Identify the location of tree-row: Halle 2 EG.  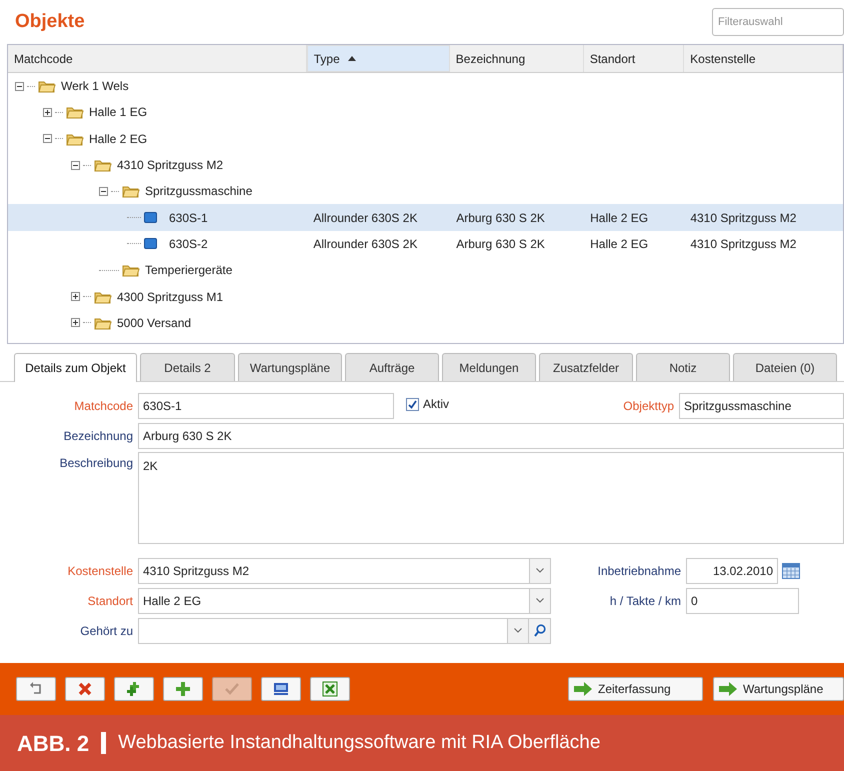
(425, 139).